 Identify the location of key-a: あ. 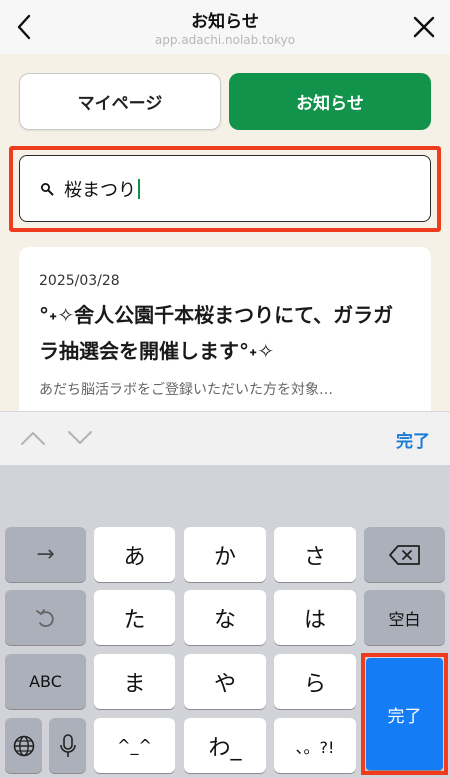
(134, 554).